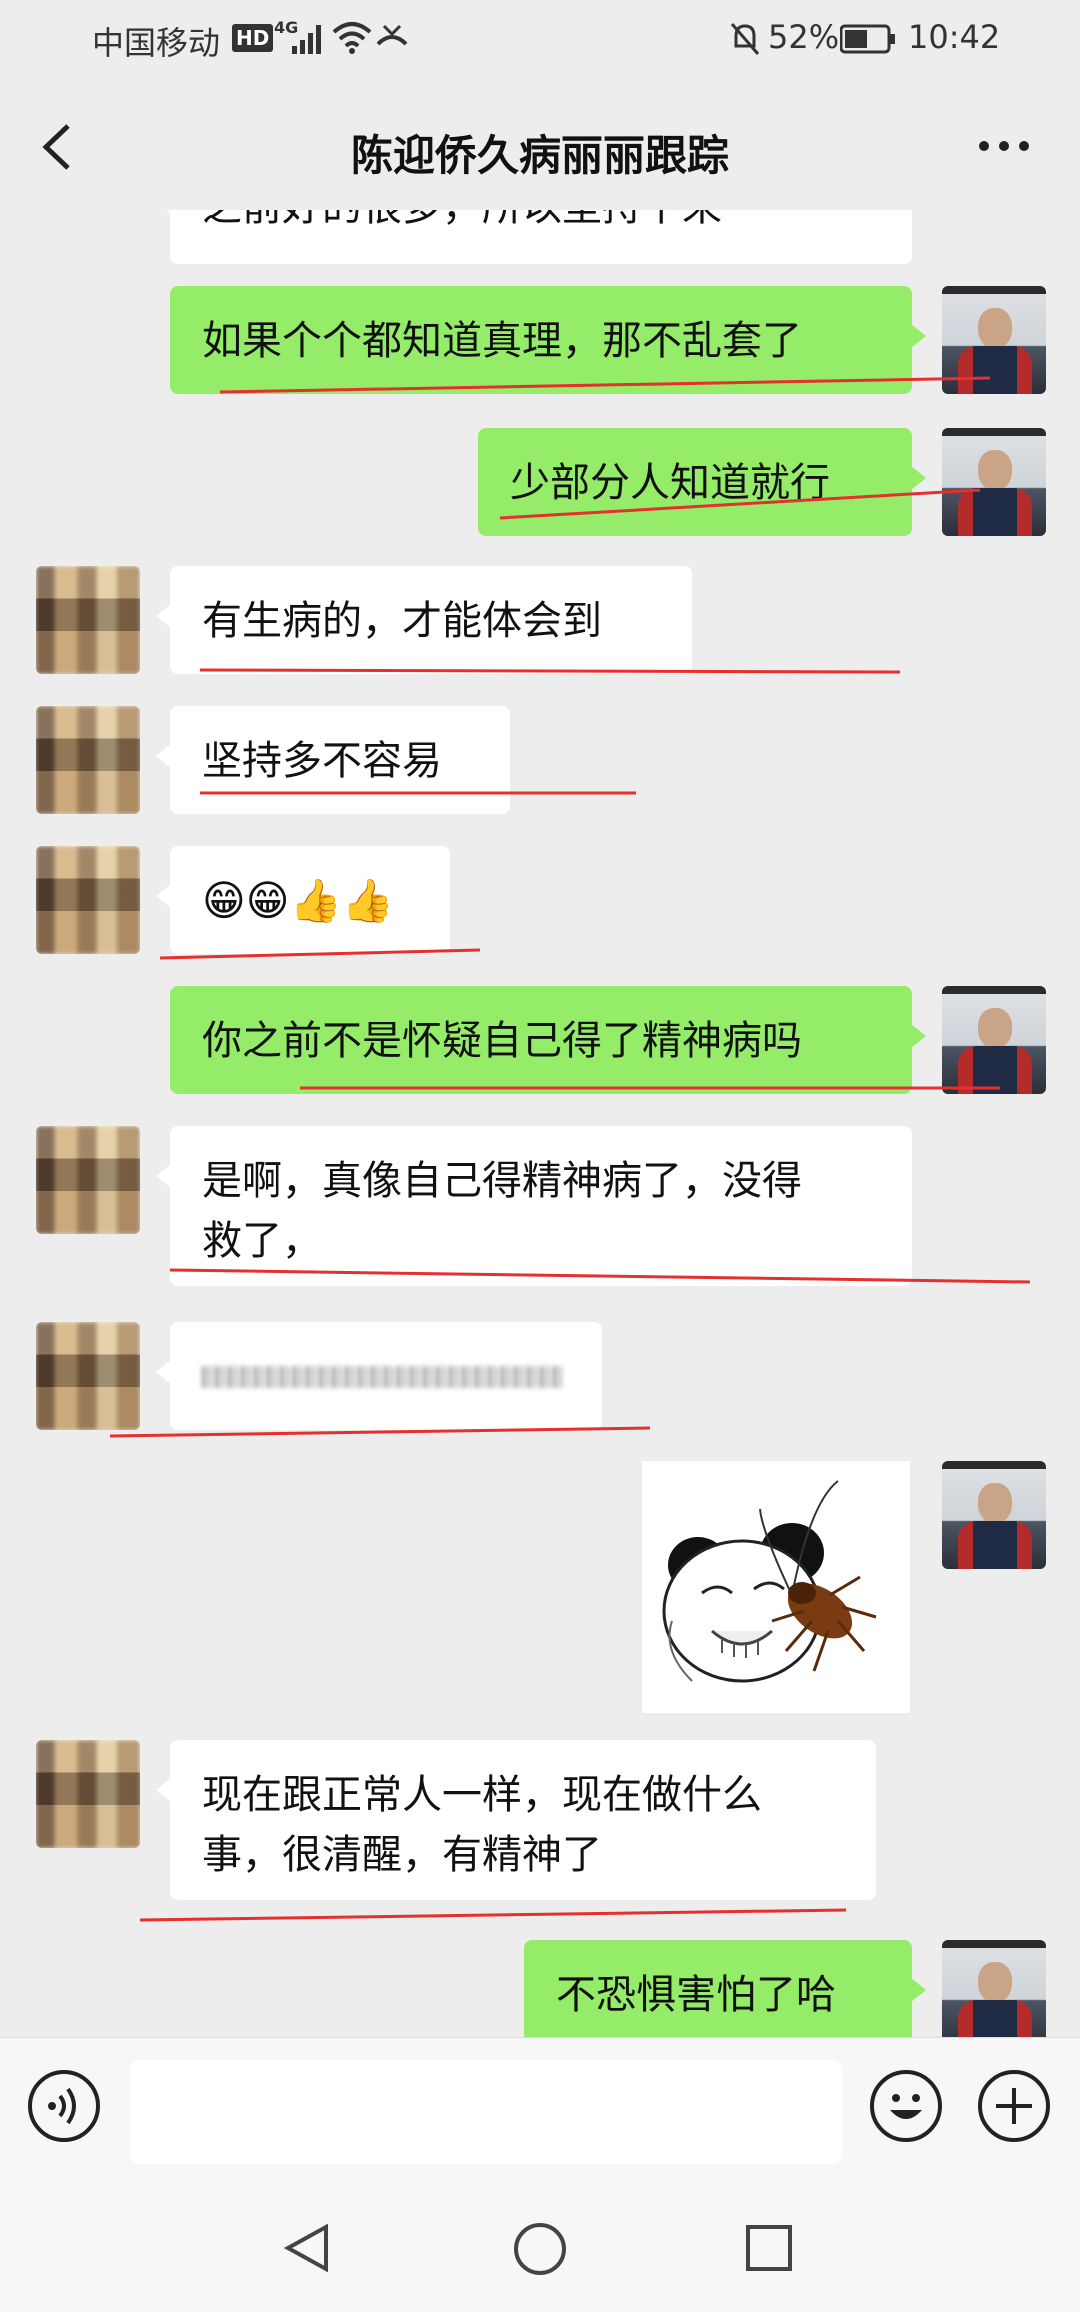 The height and width of the screenshot is (2312, 1080). Describe the element at coordinates (298, 900) in the screenshot. I see `emoji-text: 😁😁👍👍` at that location.